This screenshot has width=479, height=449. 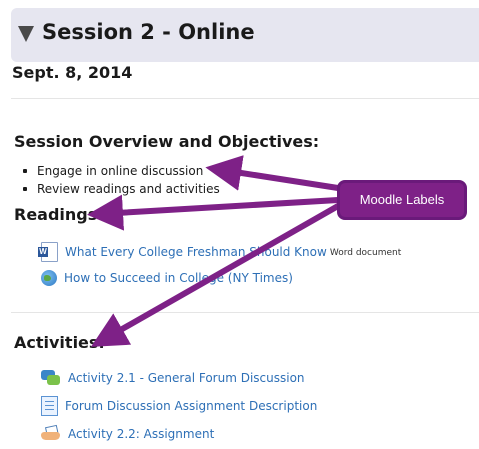 I want to click on arrow-to-readings, so click(x=214, y=212).